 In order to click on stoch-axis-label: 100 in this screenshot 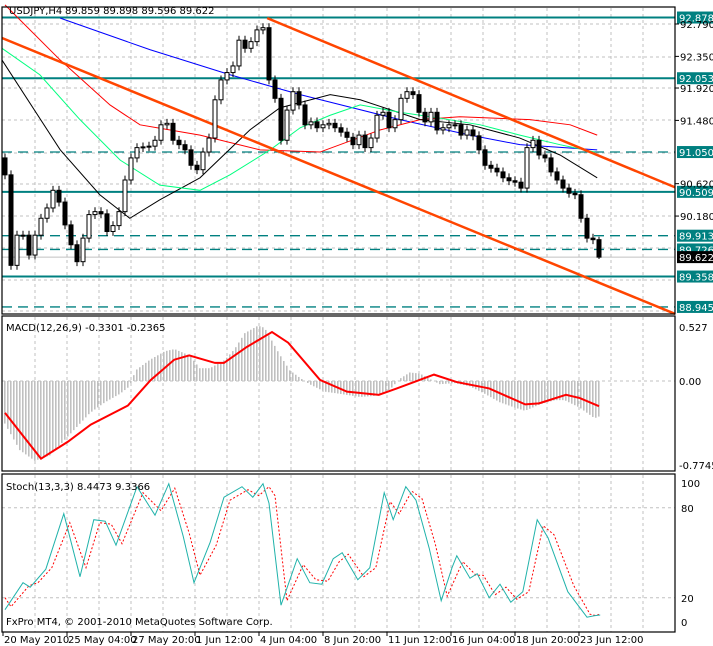, I will do `click(690, 484)`.